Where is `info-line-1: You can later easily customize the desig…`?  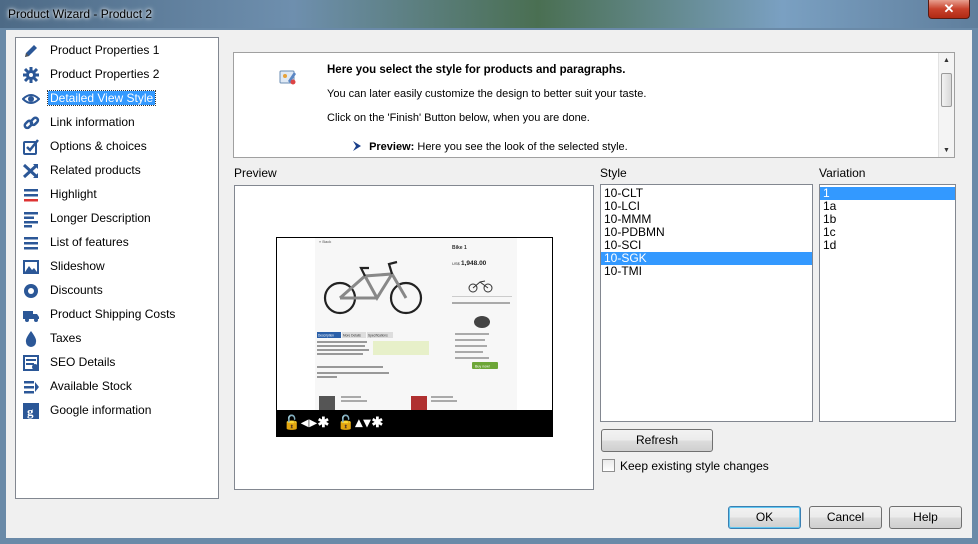 info-line-1: You can later easily customize the desig… is located at coordinates (487, 94).